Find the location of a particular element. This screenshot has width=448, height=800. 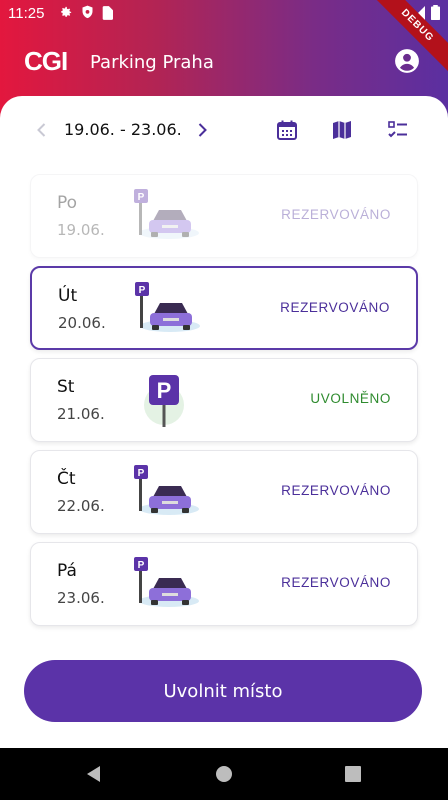

account-circle-icon is located at coordinates (407, 61).